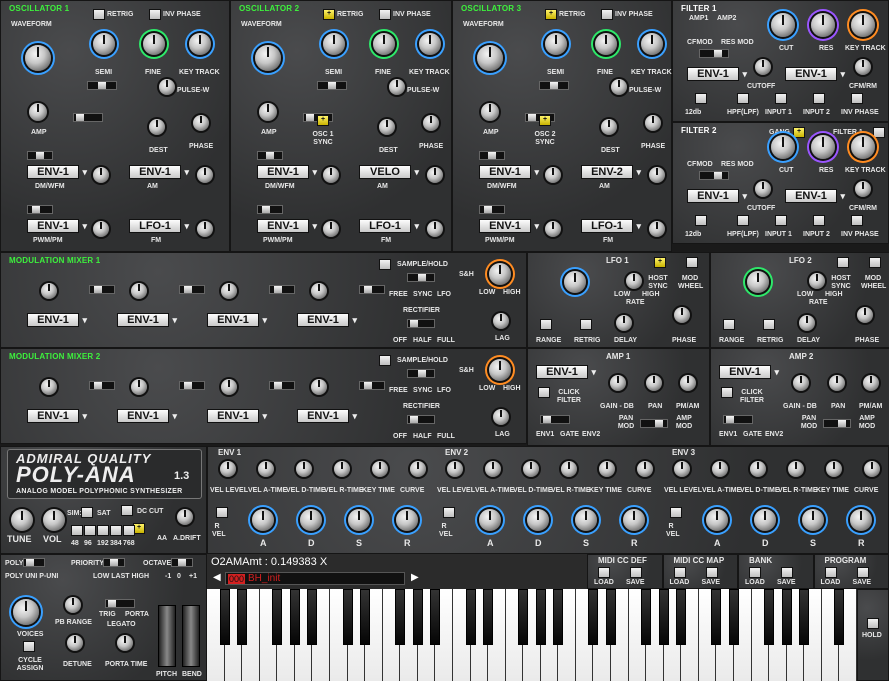 This screenshot has height=681, width=889. I want to click on range-button, so click(546, 324).